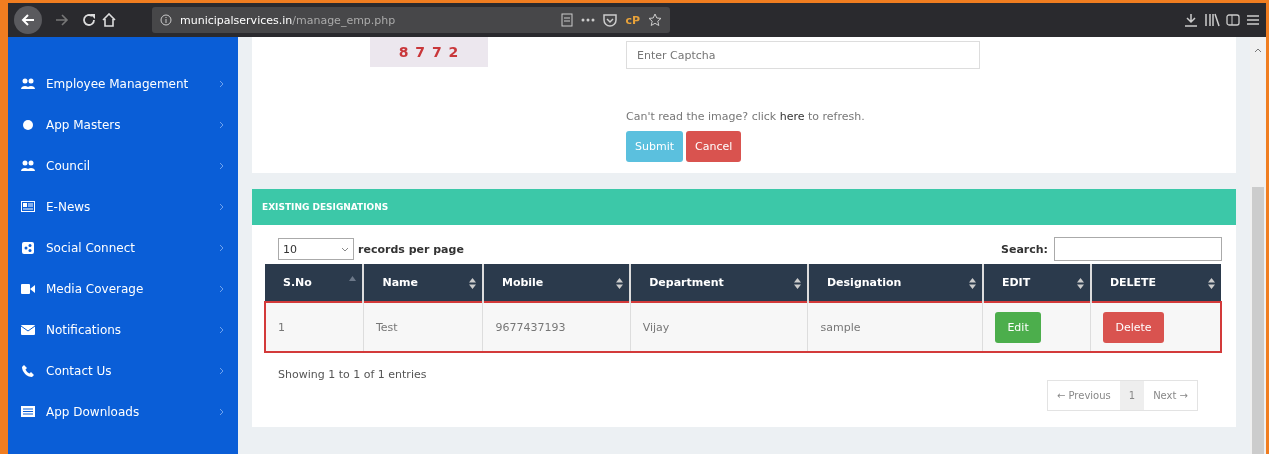 The width and height of the screenshot is (1269, 454). I want to click on share-icon, so click(28, 247).